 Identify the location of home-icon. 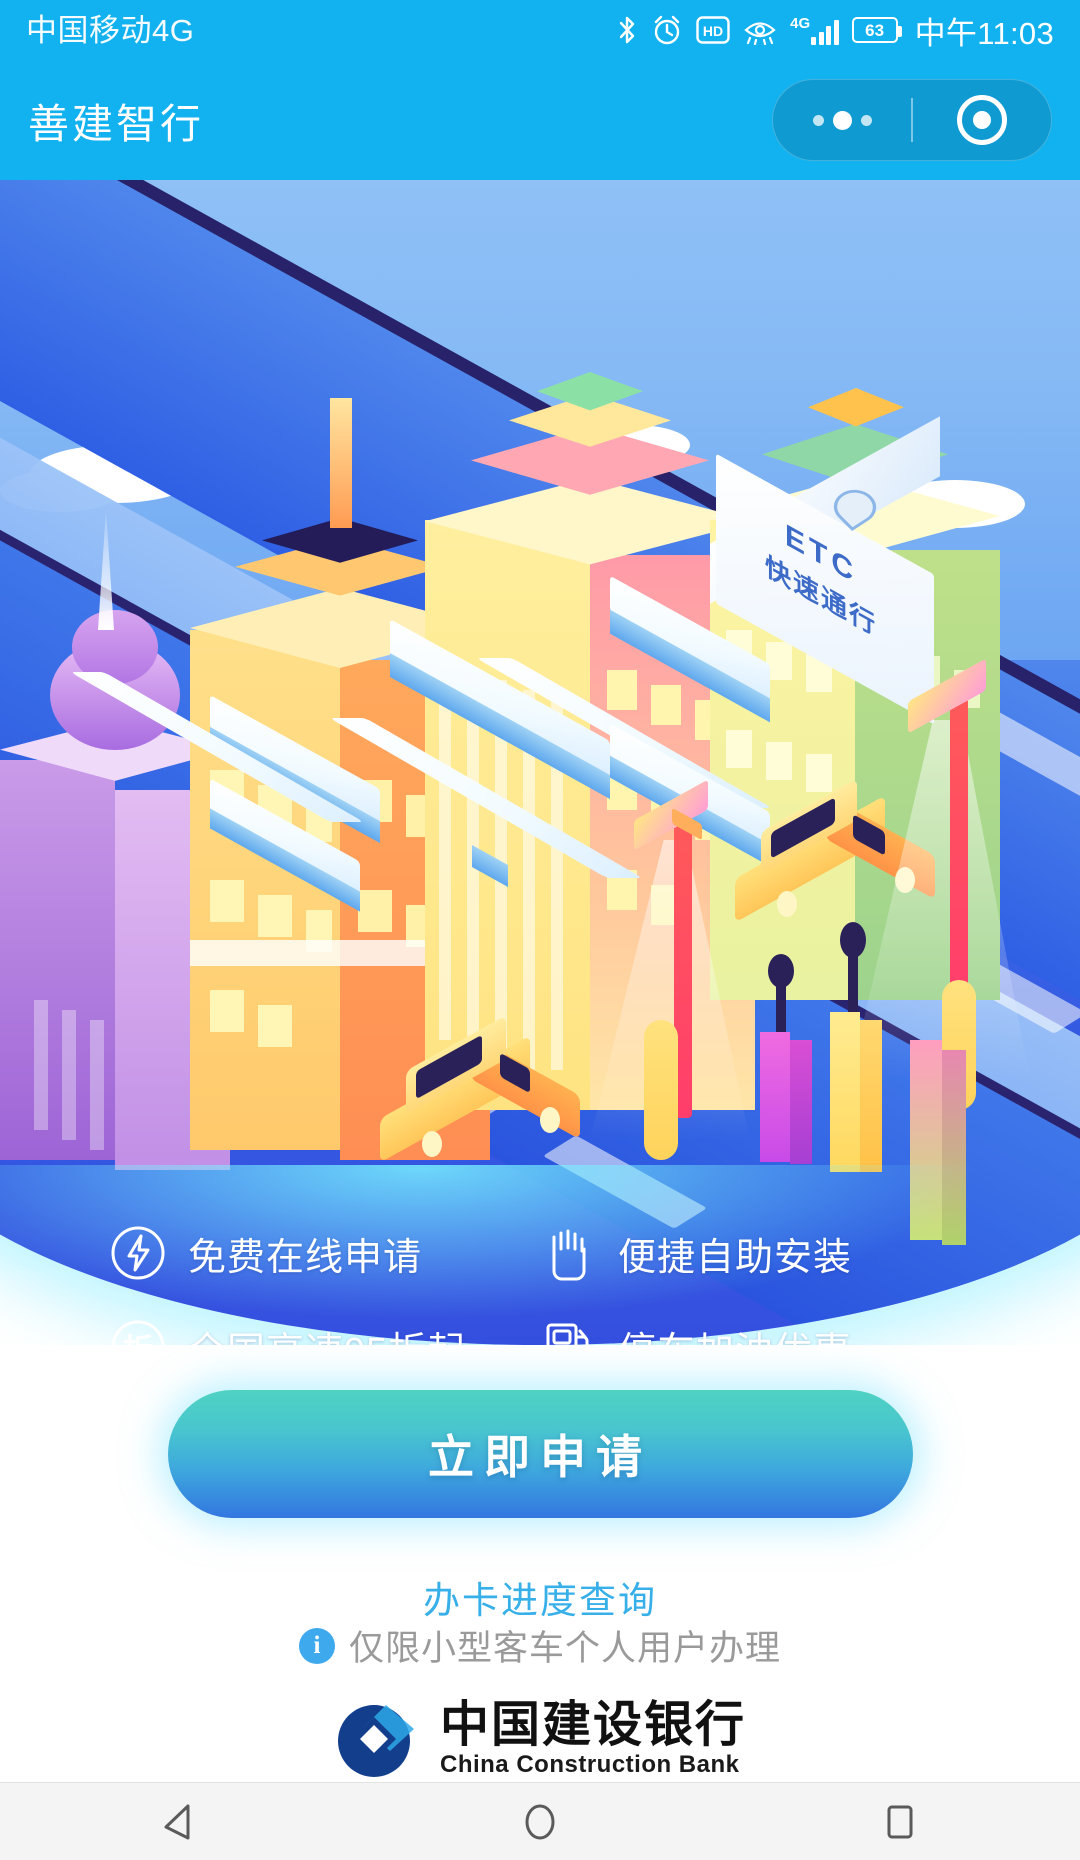
(540, 1821).